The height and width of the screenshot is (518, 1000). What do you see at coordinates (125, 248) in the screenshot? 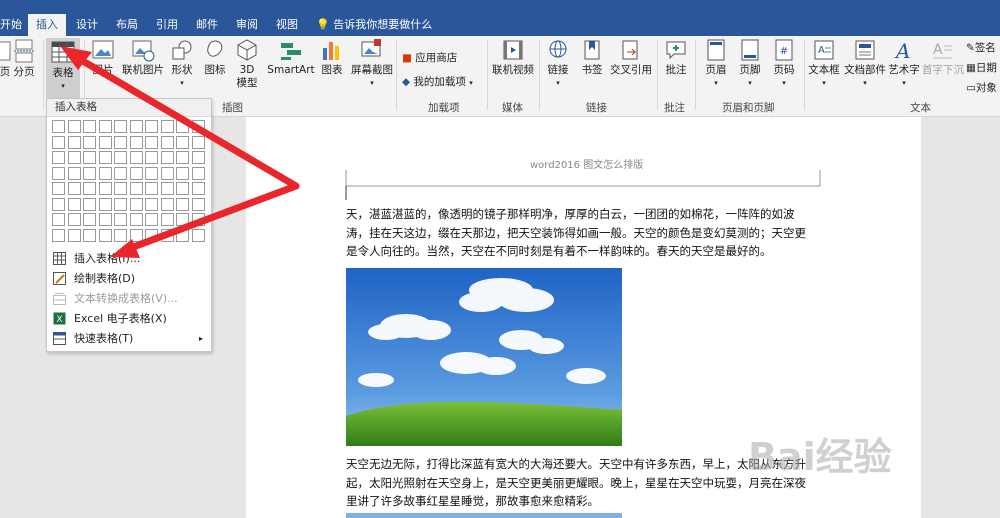
I see `arrowhead-icon` at bounding box center [125, 248].